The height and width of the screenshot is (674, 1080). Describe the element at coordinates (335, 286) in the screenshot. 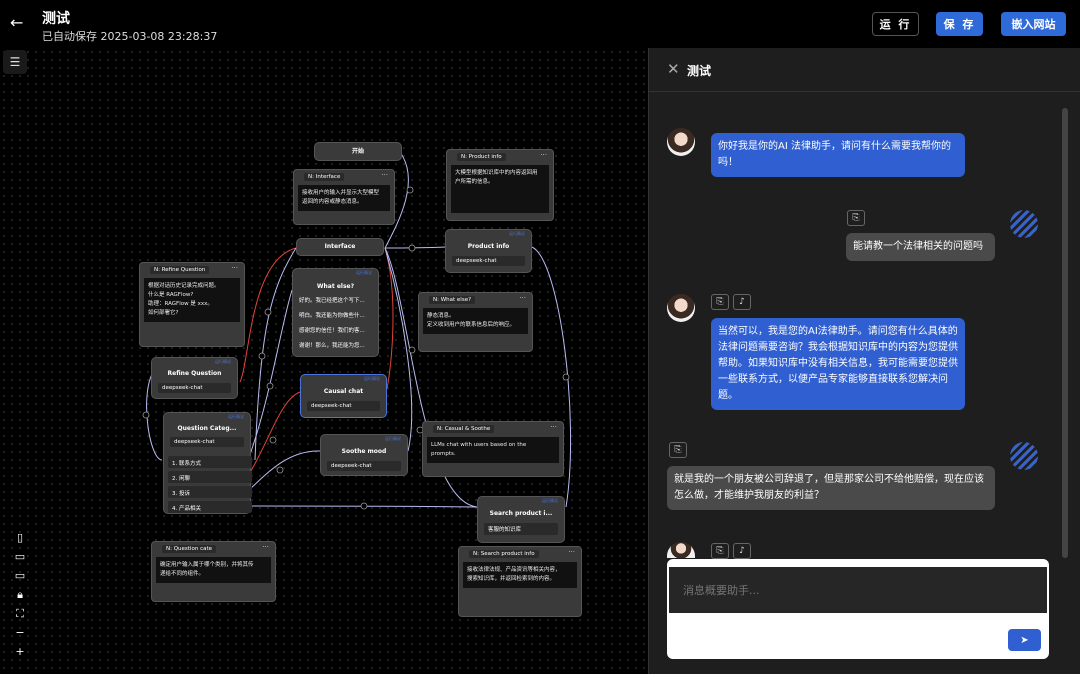

I see `what-else-node-title: What else?` at that location.